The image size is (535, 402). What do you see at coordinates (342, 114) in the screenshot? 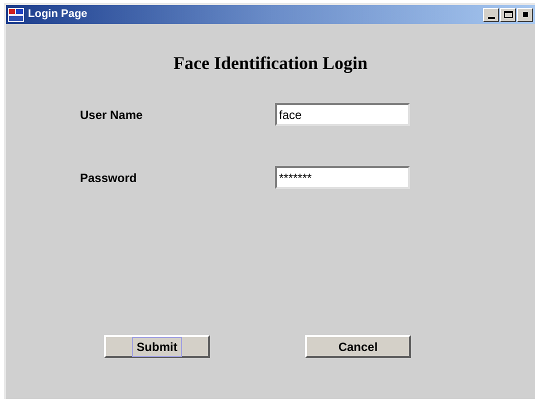
I see `input-field: face` at bounding box center [342, 114].